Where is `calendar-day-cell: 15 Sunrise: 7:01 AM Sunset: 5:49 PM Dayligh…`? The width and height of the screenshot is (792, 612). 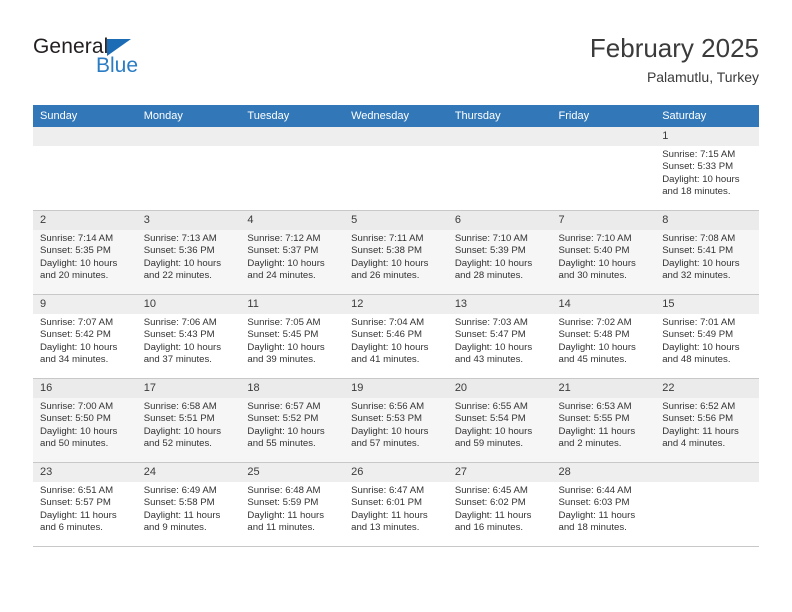
calendar-day-cell: 15 Sunrise: 7:01 AM Sunset: 5:49 PM Dayligh… is located at coordinates (707, 336).